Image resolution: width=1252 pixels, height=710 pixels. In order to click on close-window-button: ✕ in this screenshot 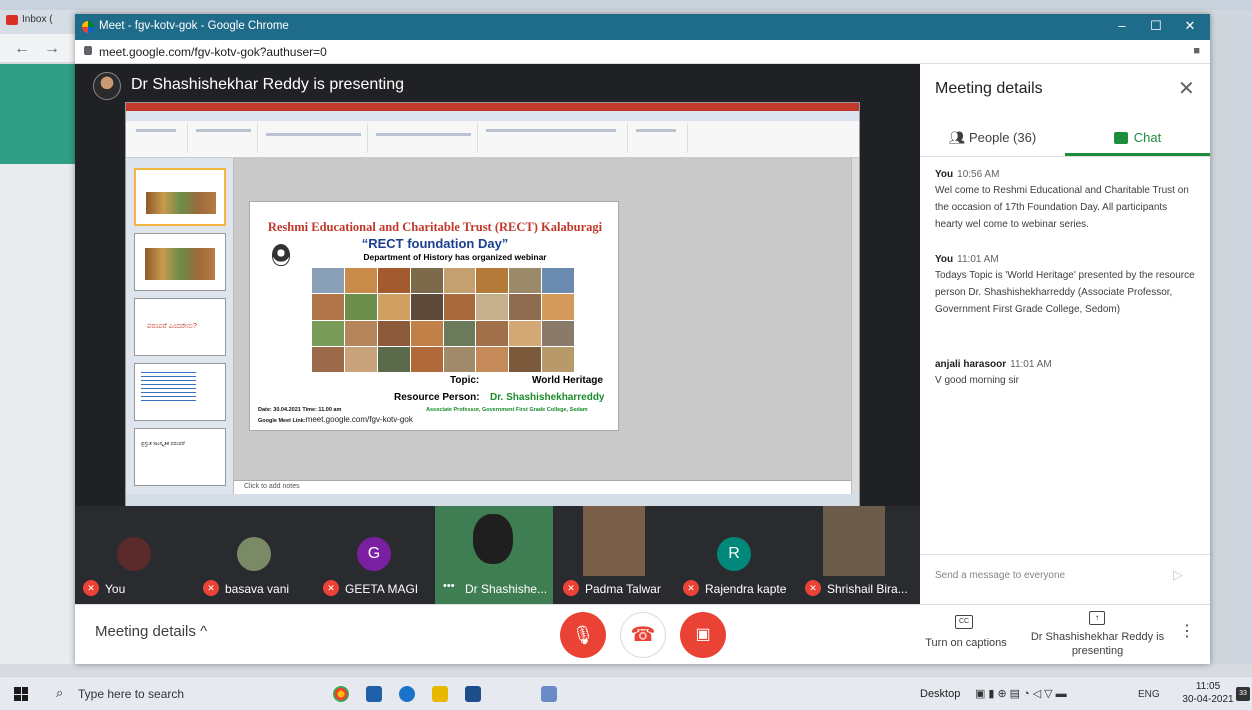, I will do `click(1190, 26)`.